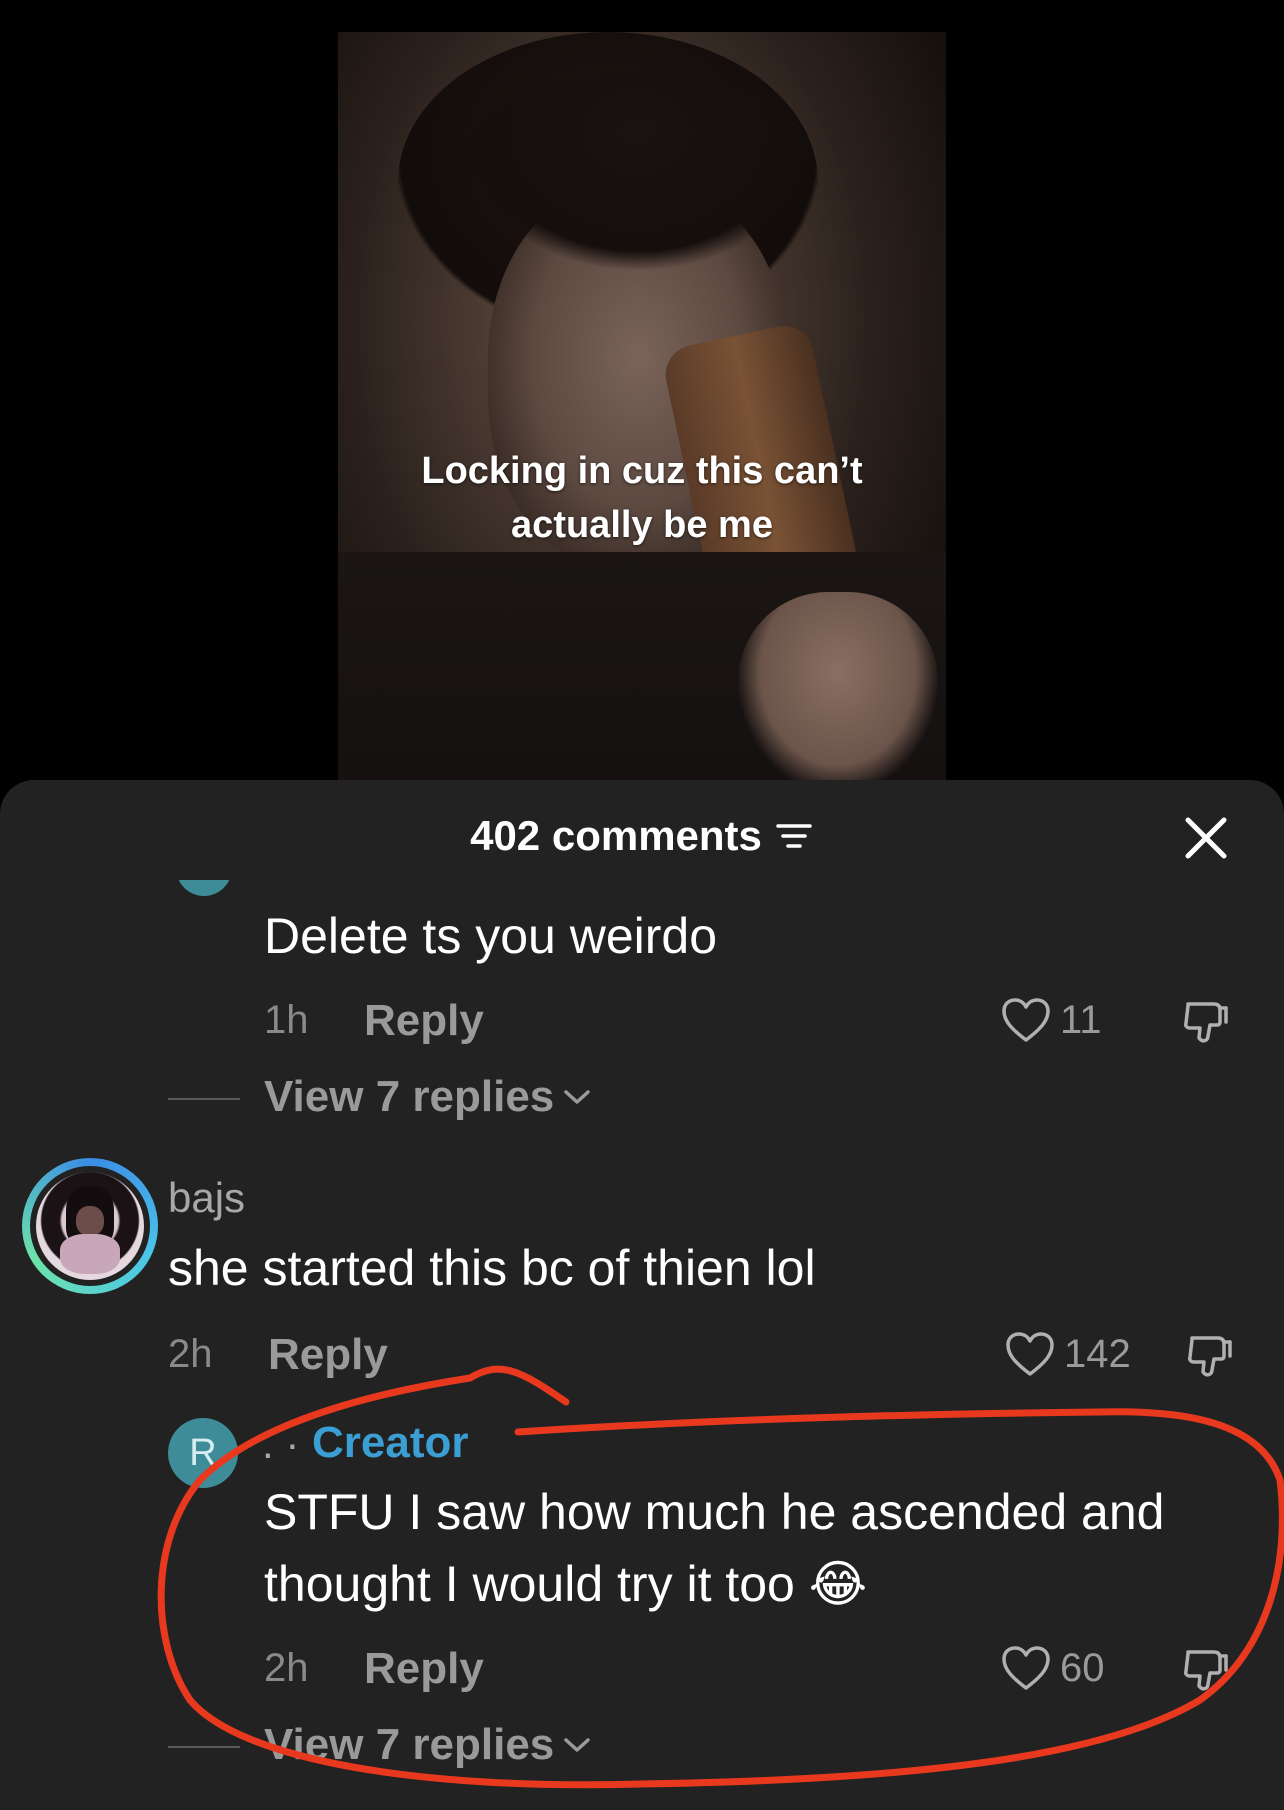  I want to click on like-button: 11, so click(1051, 1020).